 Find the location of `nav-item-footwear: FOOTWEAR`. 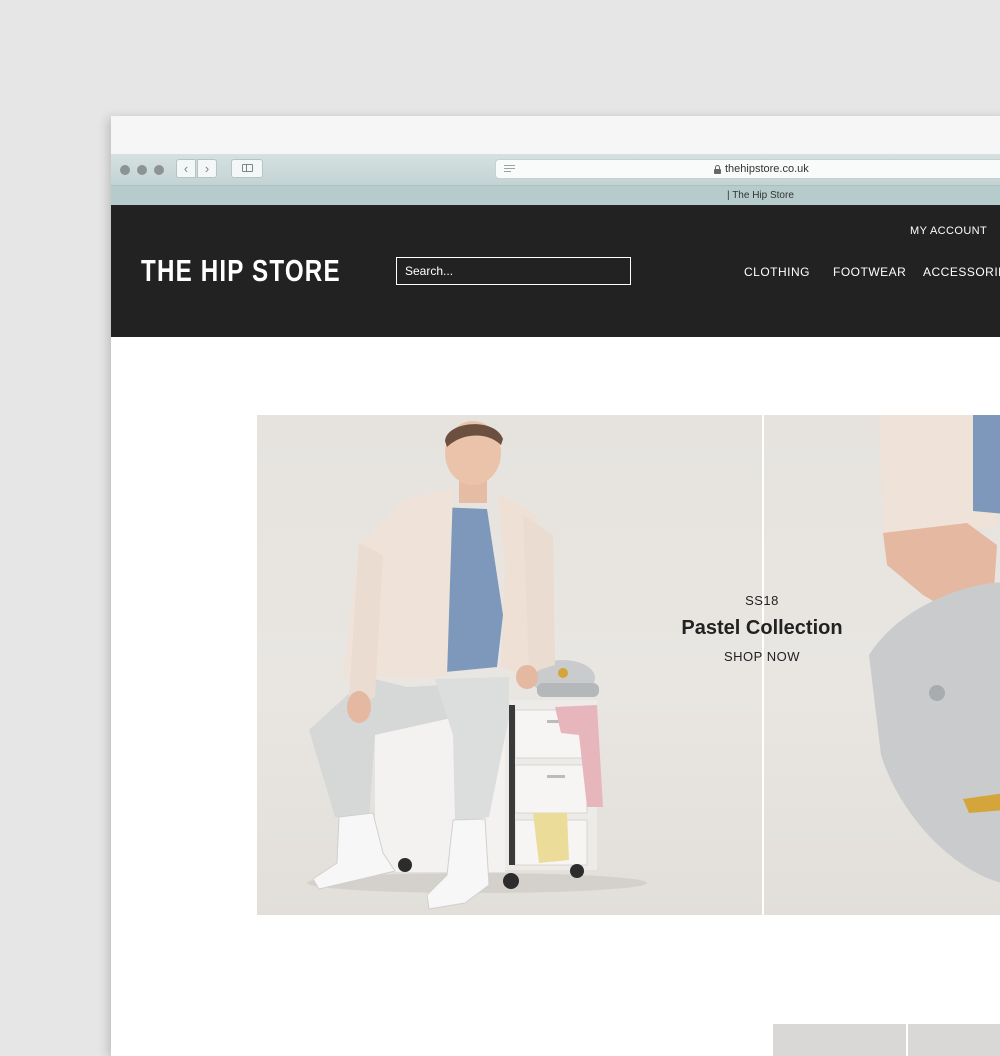

nav-item-footwear: FOOTWEAR is located at coordinates (869, 272).